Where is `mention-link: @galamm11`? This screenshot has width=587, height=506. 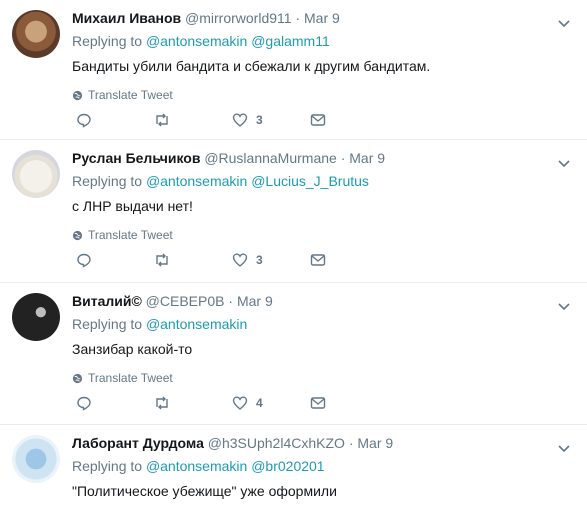
mention-link: @galamm11 is located at coordinates (290, 41).